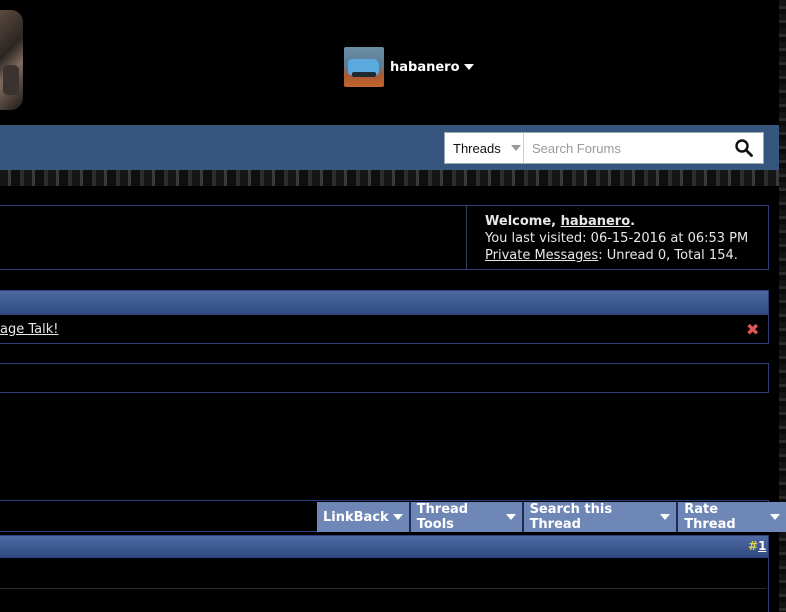 The image size is (786, 612). I want to click on notice-header, so click(384, 302).